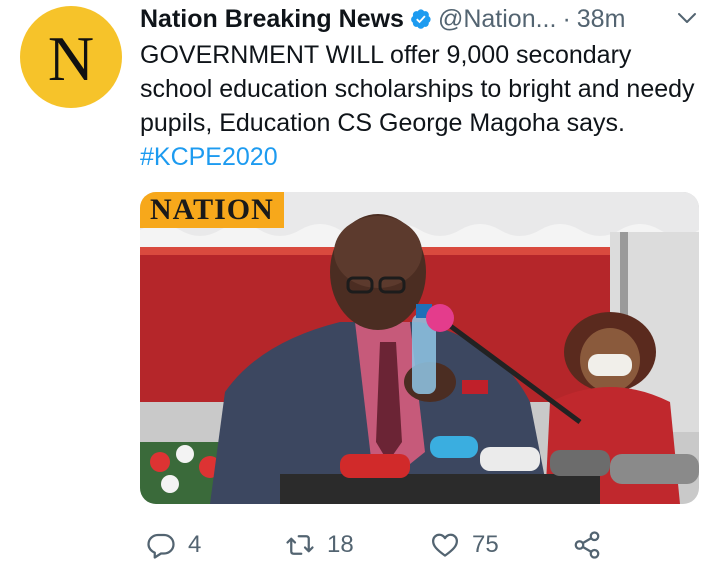  What do you see at coordinates (161, 546) in the screenshot?
I see `reply-icon` at bounding box center [161, 546].